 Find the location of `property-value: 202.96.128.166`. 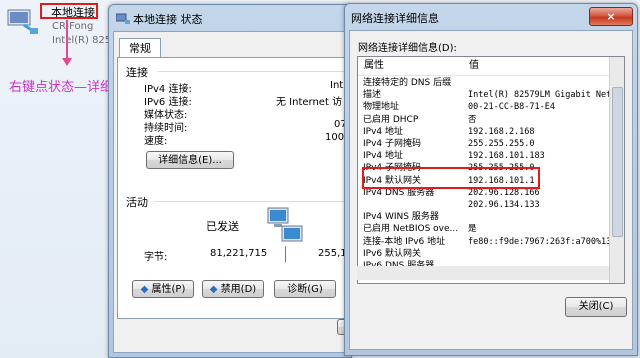

property-value: 202.96.128.166 is located at coordinates (504, 192).